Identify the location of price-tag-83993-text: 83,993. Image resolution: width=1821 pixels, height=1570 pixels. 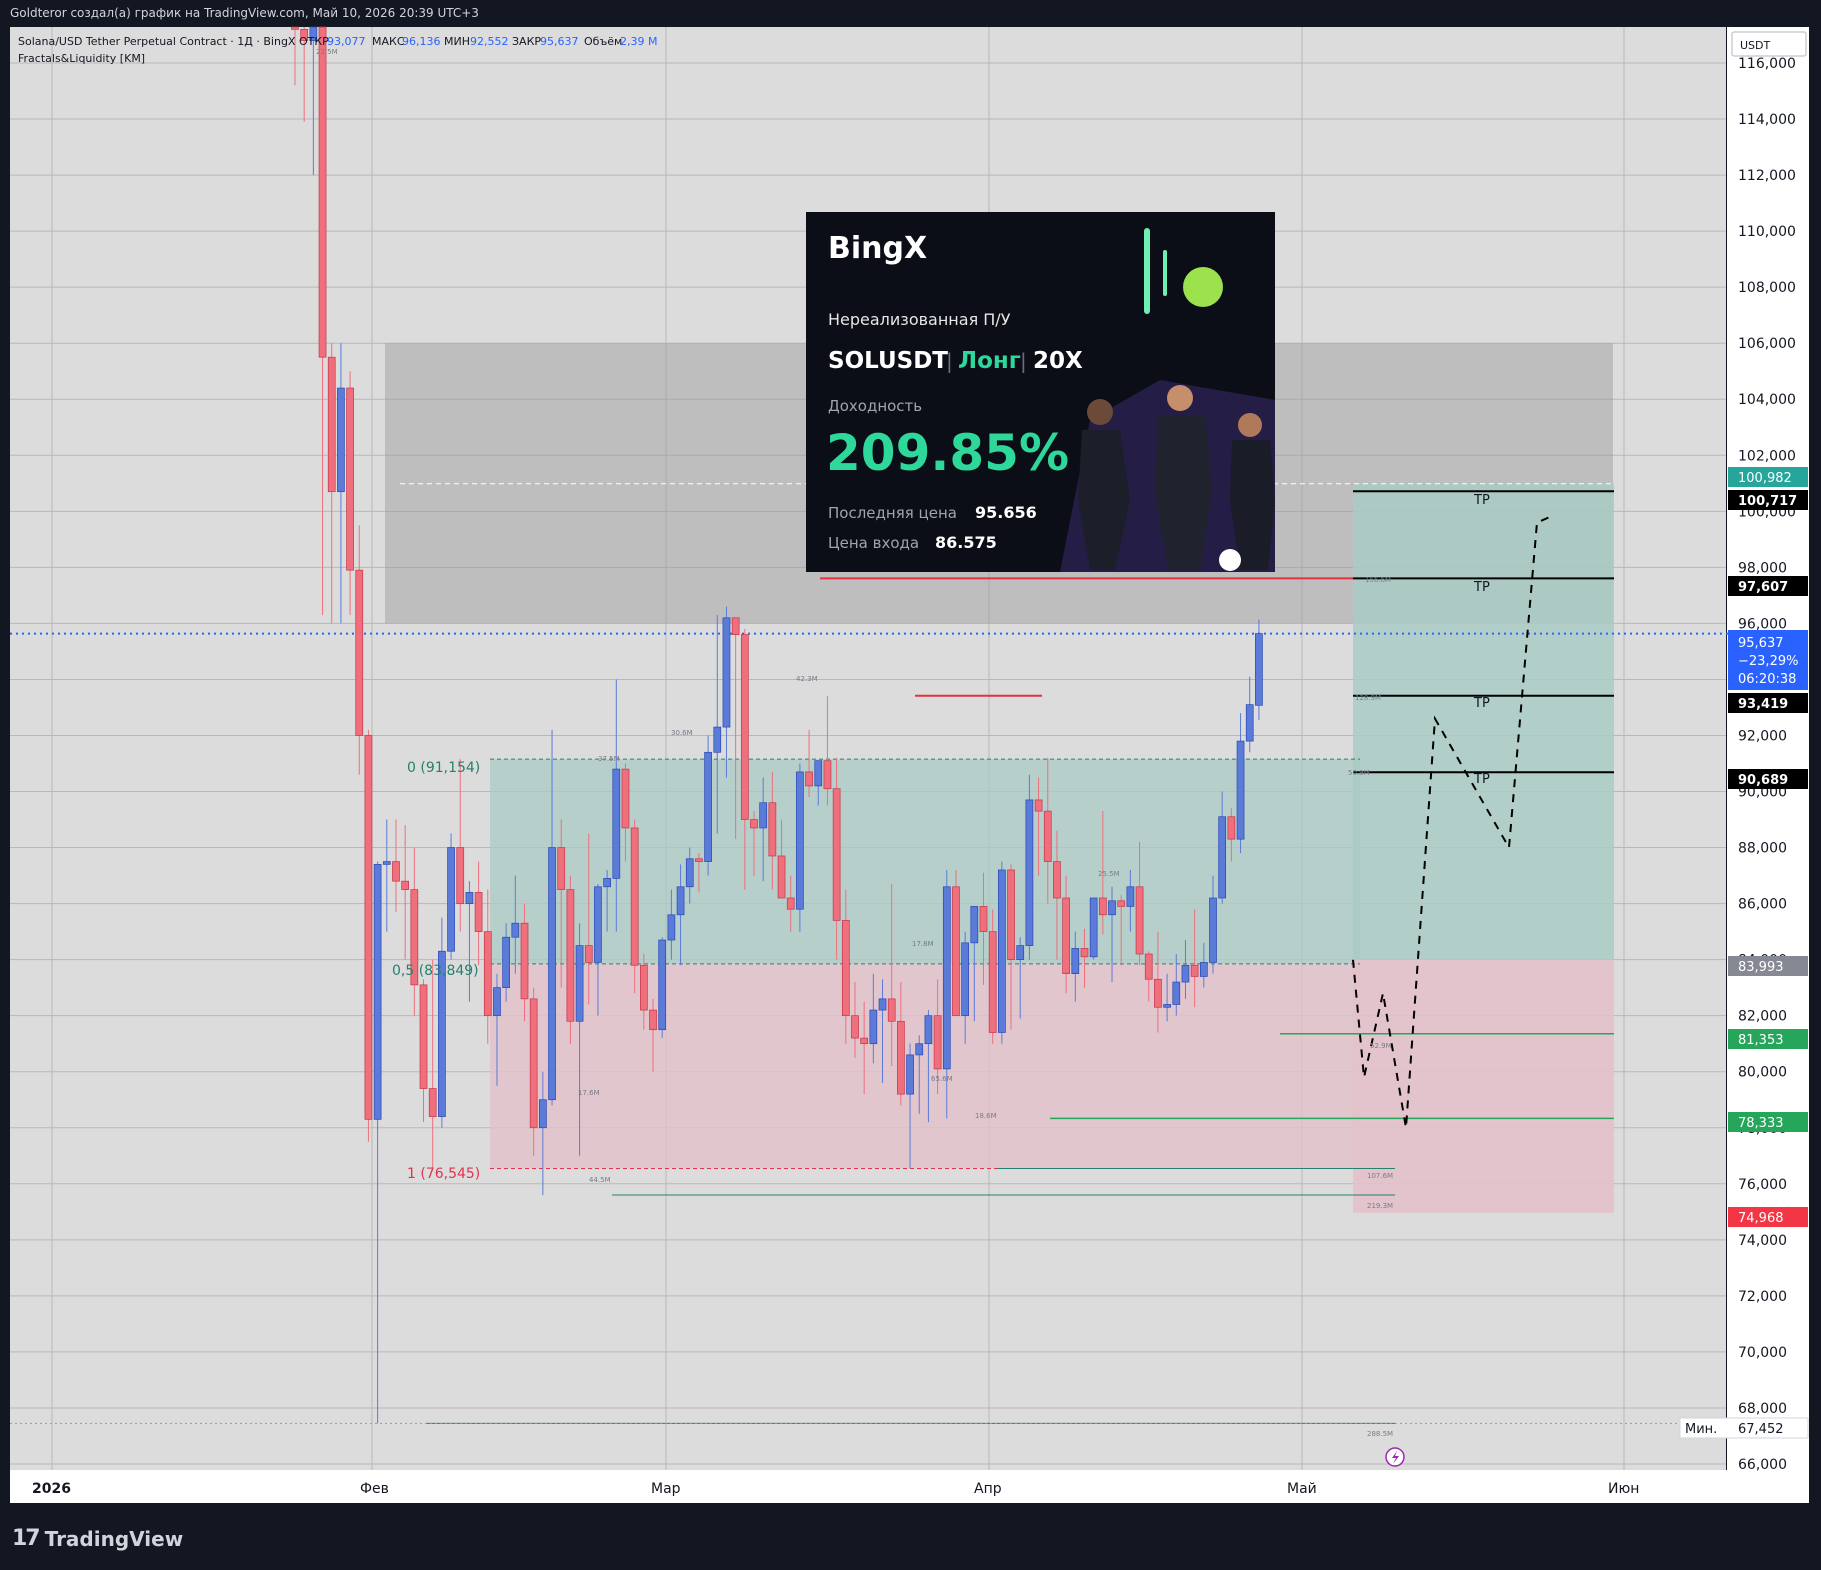
(1761, 967).